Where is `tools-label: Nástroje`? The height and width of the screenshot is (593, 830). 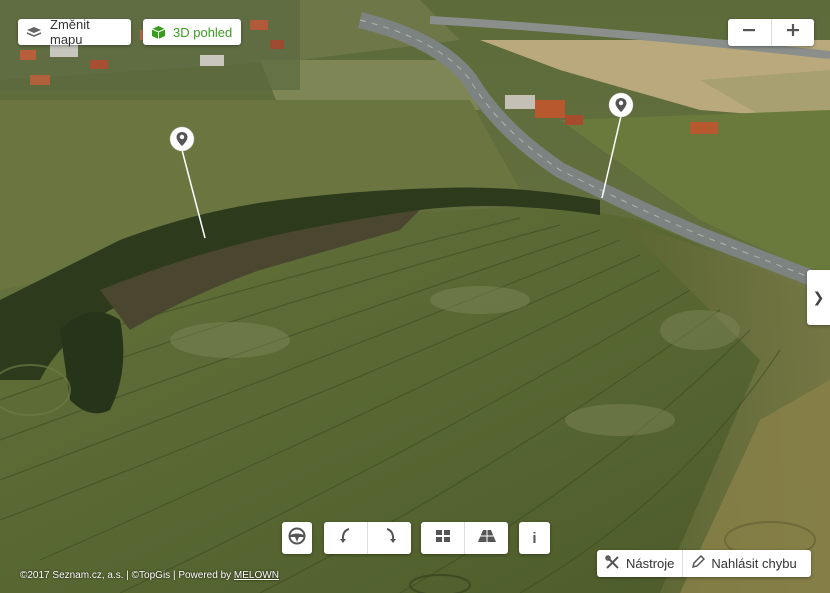
tools-label: Nástroje is located at coordinates (650, 563).